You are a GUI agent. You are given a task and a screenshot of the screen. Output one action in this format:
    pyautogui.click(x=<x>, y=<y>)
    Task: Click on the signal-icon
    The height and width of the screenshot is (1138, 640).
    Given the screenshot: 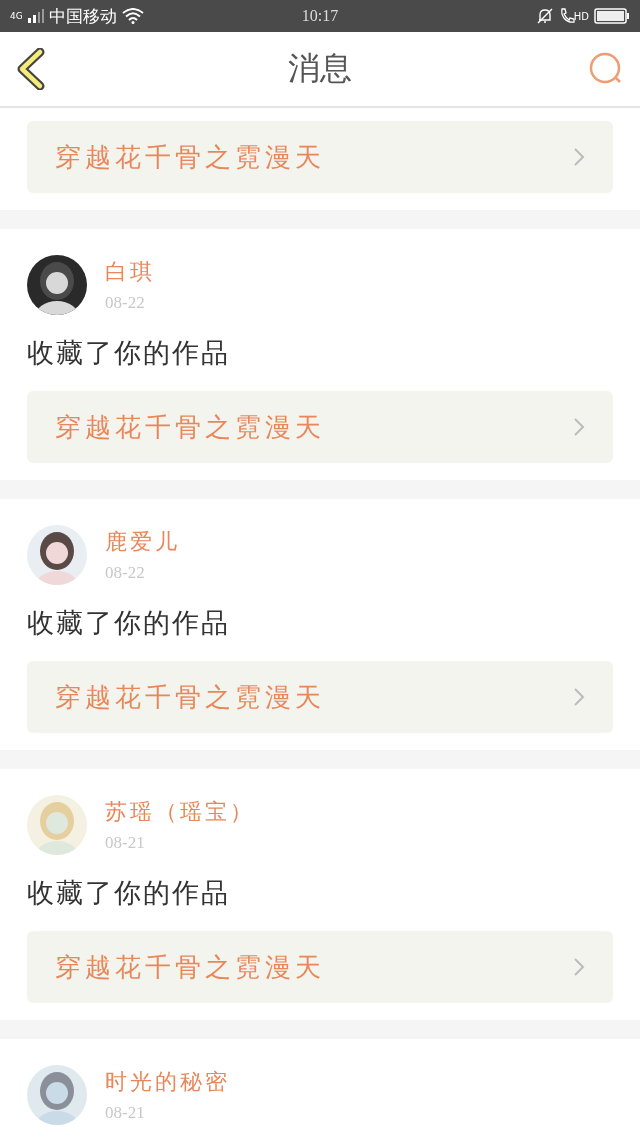 What is the action you would take?
    pyautogui.click(x=35, y=16)
    